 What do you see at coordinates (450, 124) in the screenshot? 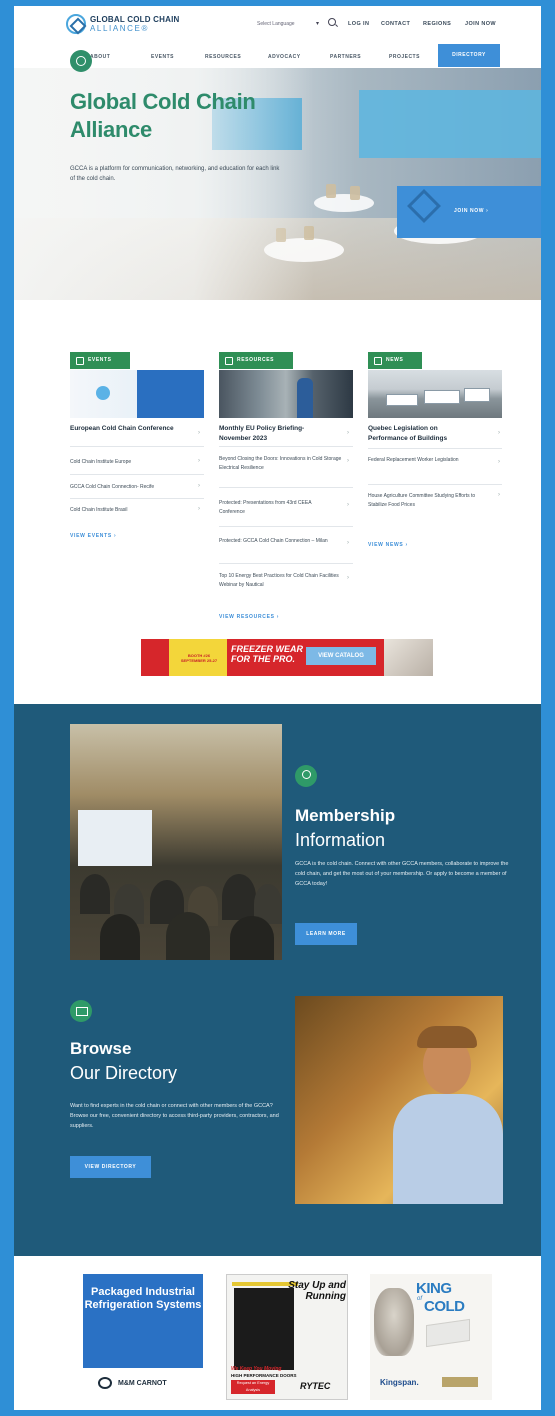
I see `hero-screen-right` at bounding box center [450, 124].